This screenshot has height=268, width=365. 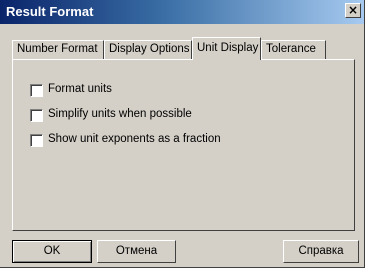 What do you see at coordinates (120, 114) in the screenshot?
I see `simplify-units-label: Simplify units when possible` at bounding box center [120, 114].